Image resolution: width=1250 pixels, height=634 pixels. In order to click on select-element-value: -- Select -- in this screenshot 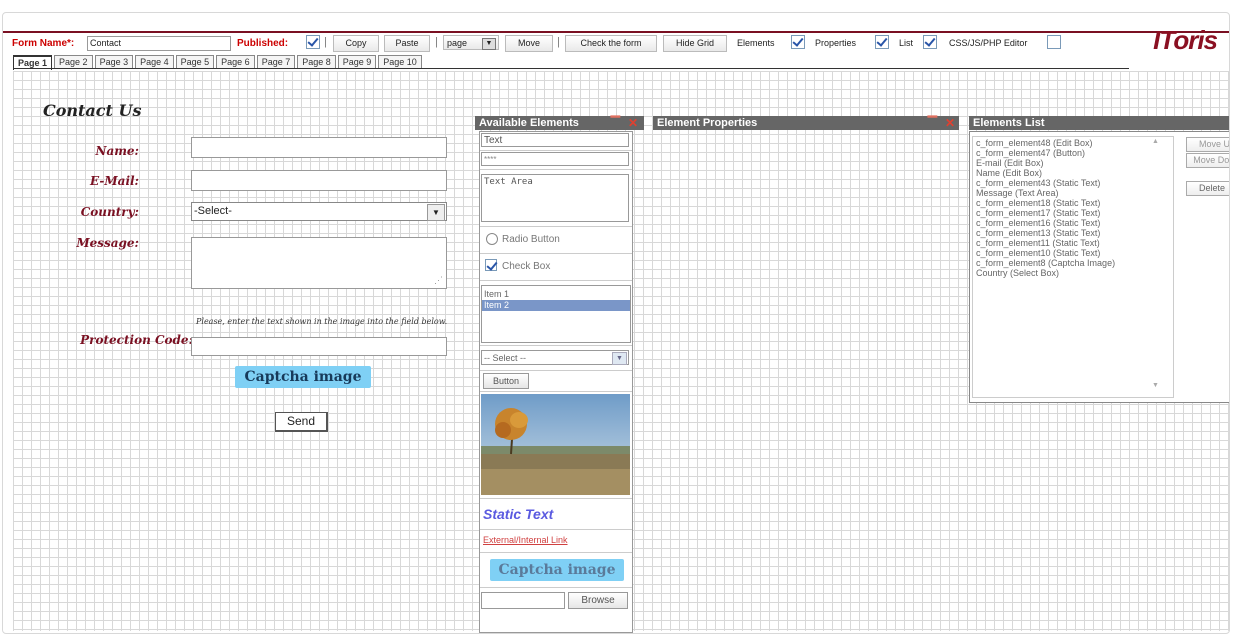, I will do `click(505, 358)`.